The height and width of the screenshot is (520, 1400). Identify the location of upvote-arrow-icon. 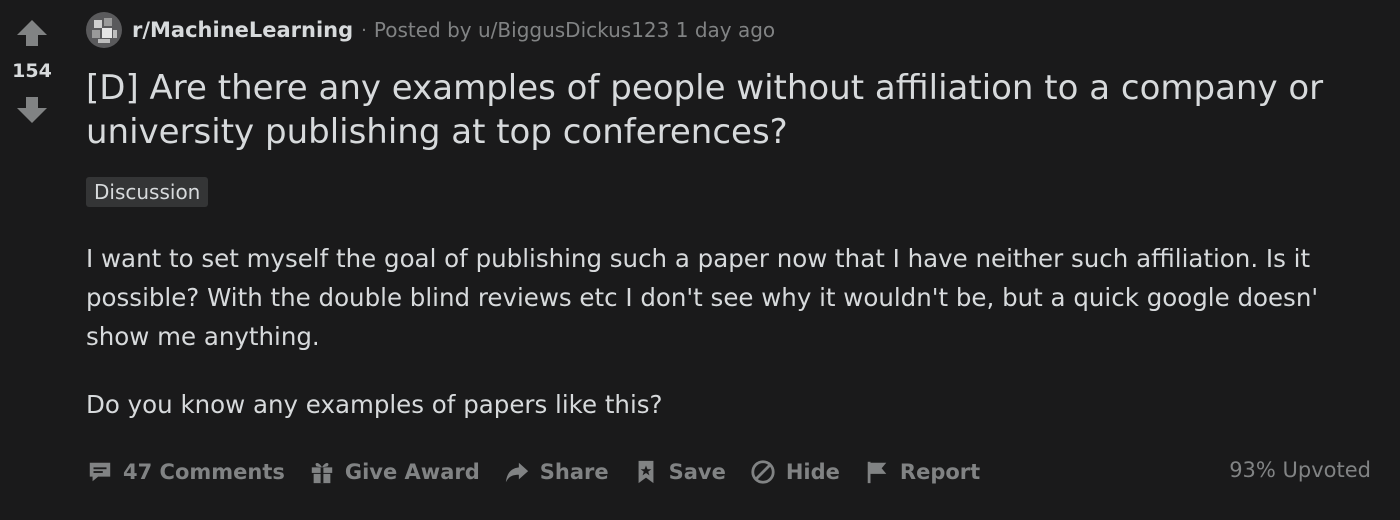
(32, 33).